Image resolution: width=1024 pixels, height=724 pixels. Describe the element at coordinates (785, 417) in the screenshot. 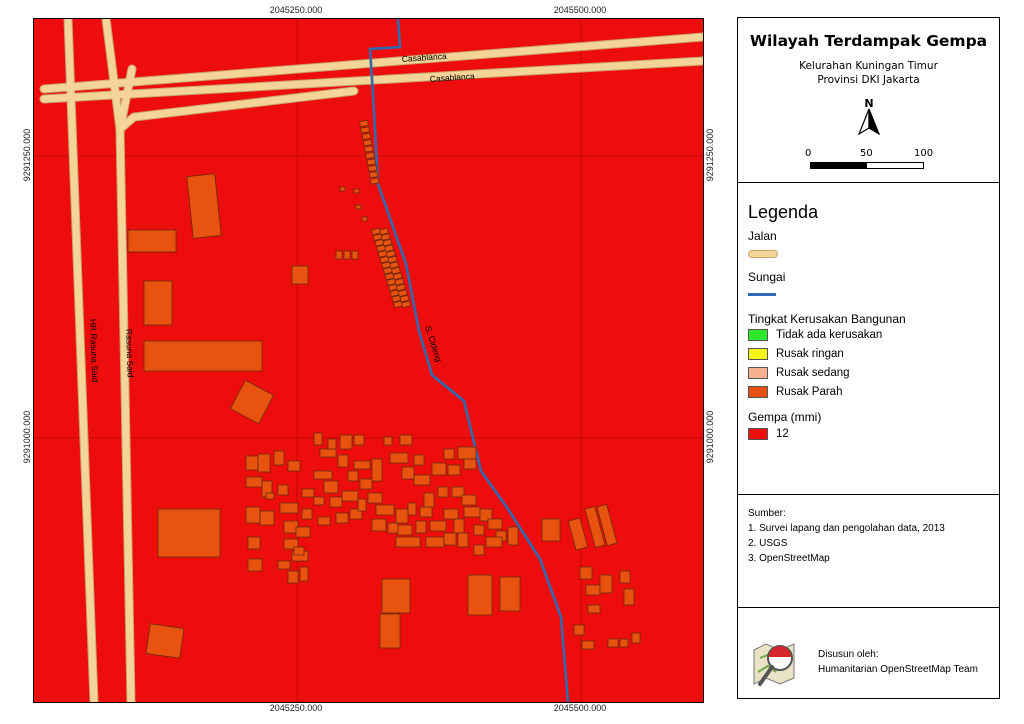

I see `legend-gempa-title: Gempa (mmi)` at that location.